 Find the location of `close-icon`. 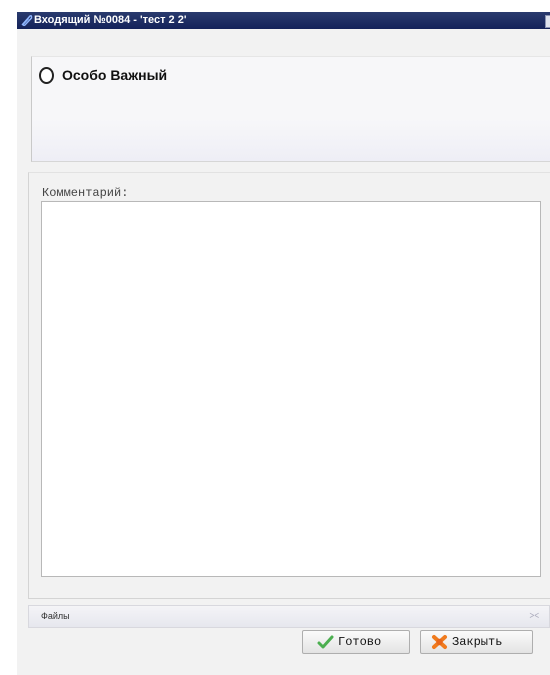

close-icon is located at coordinates (439, 642).